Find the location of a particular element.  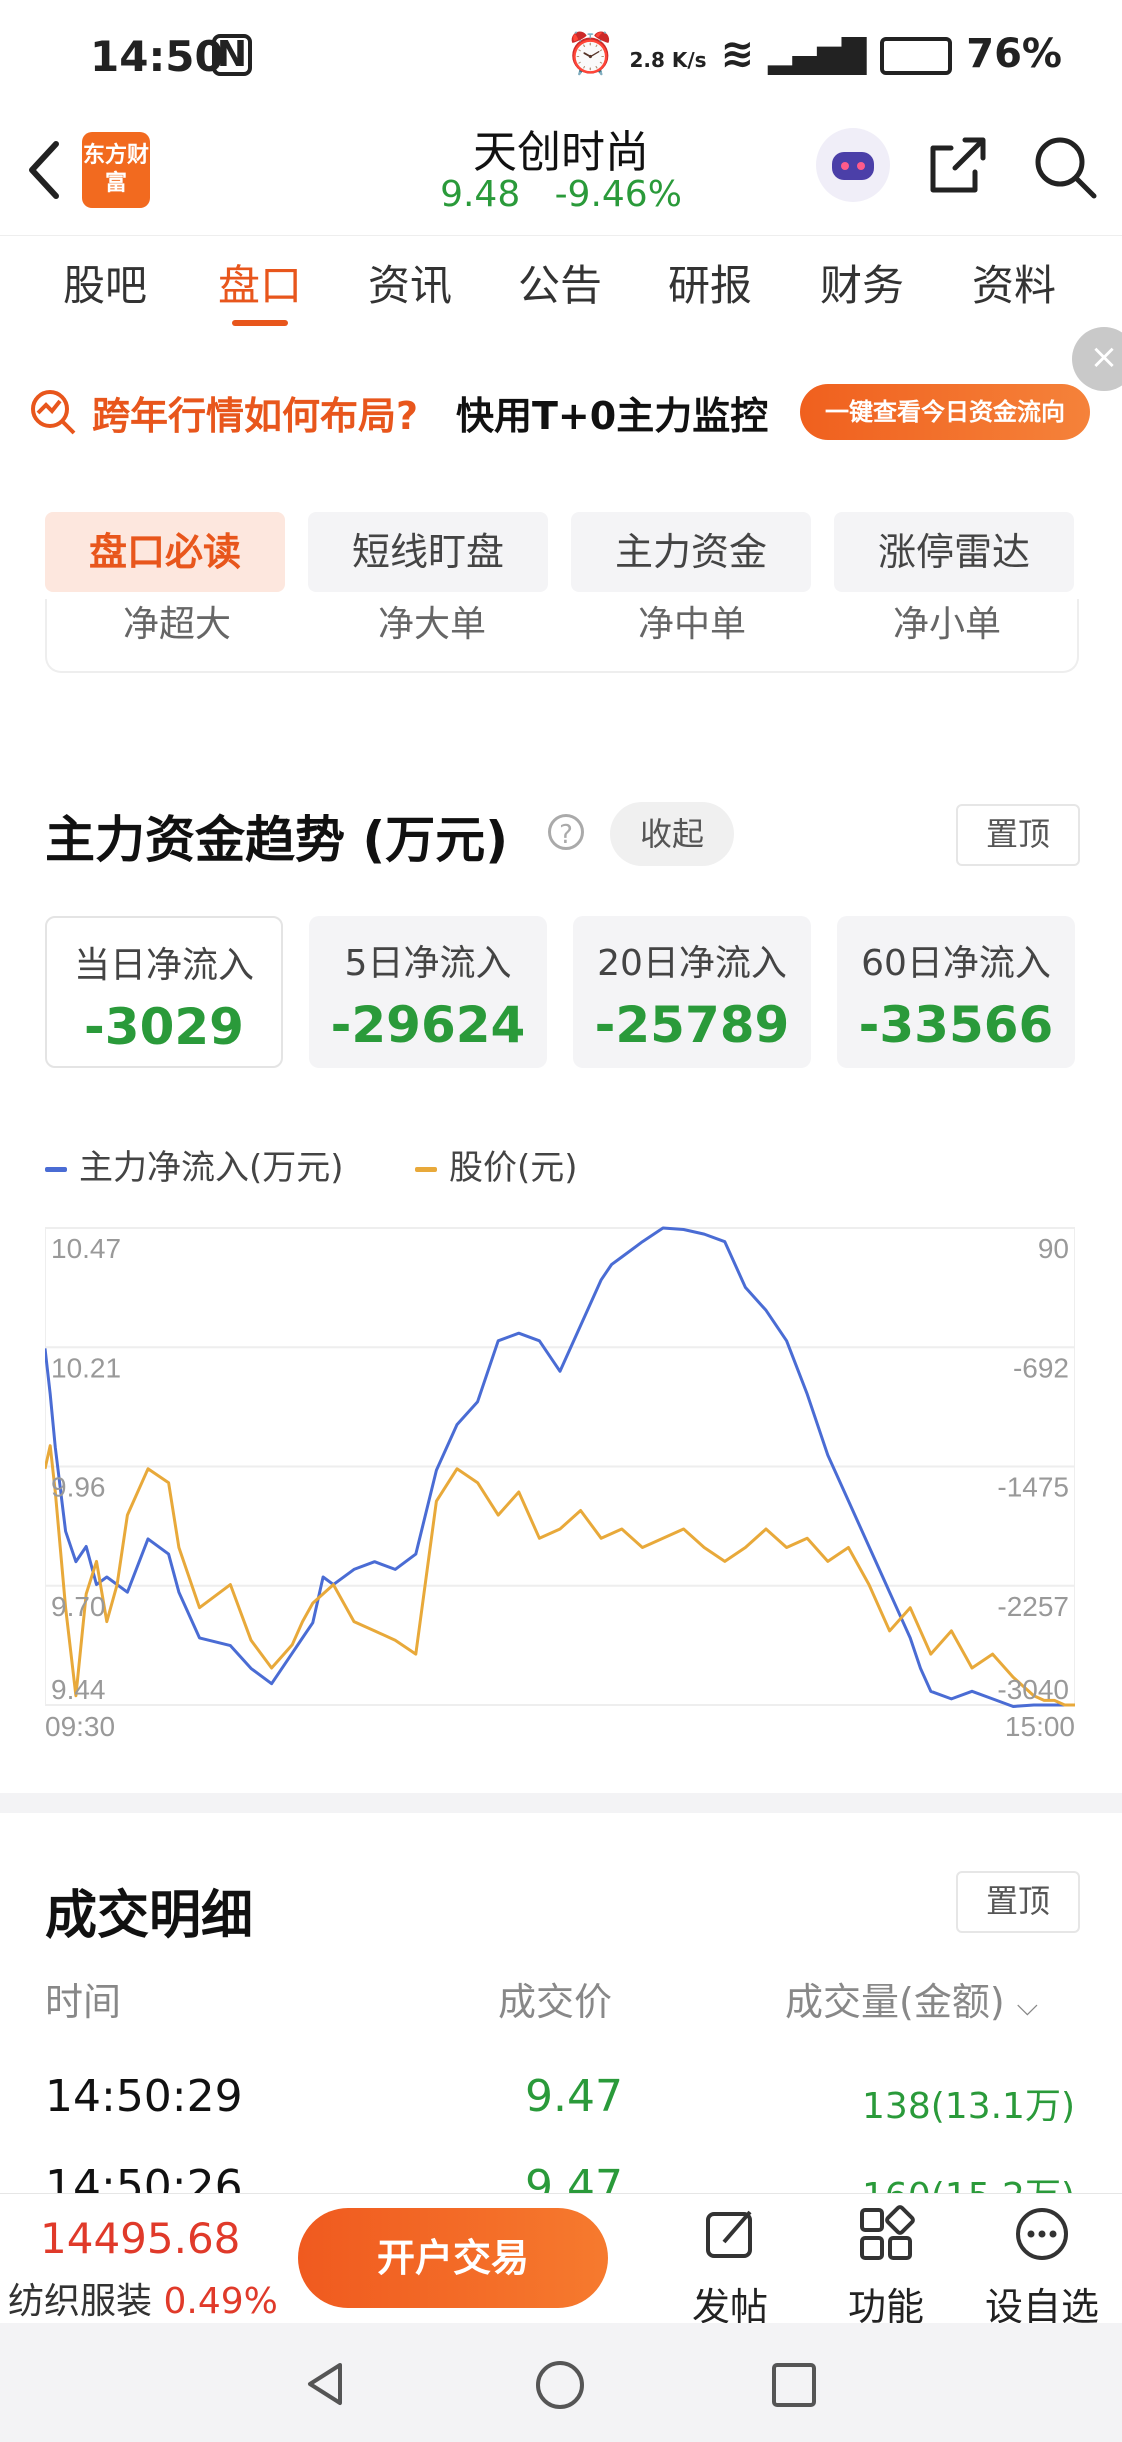

tab-guba: 股吧 is located at coordinates (105, 287).